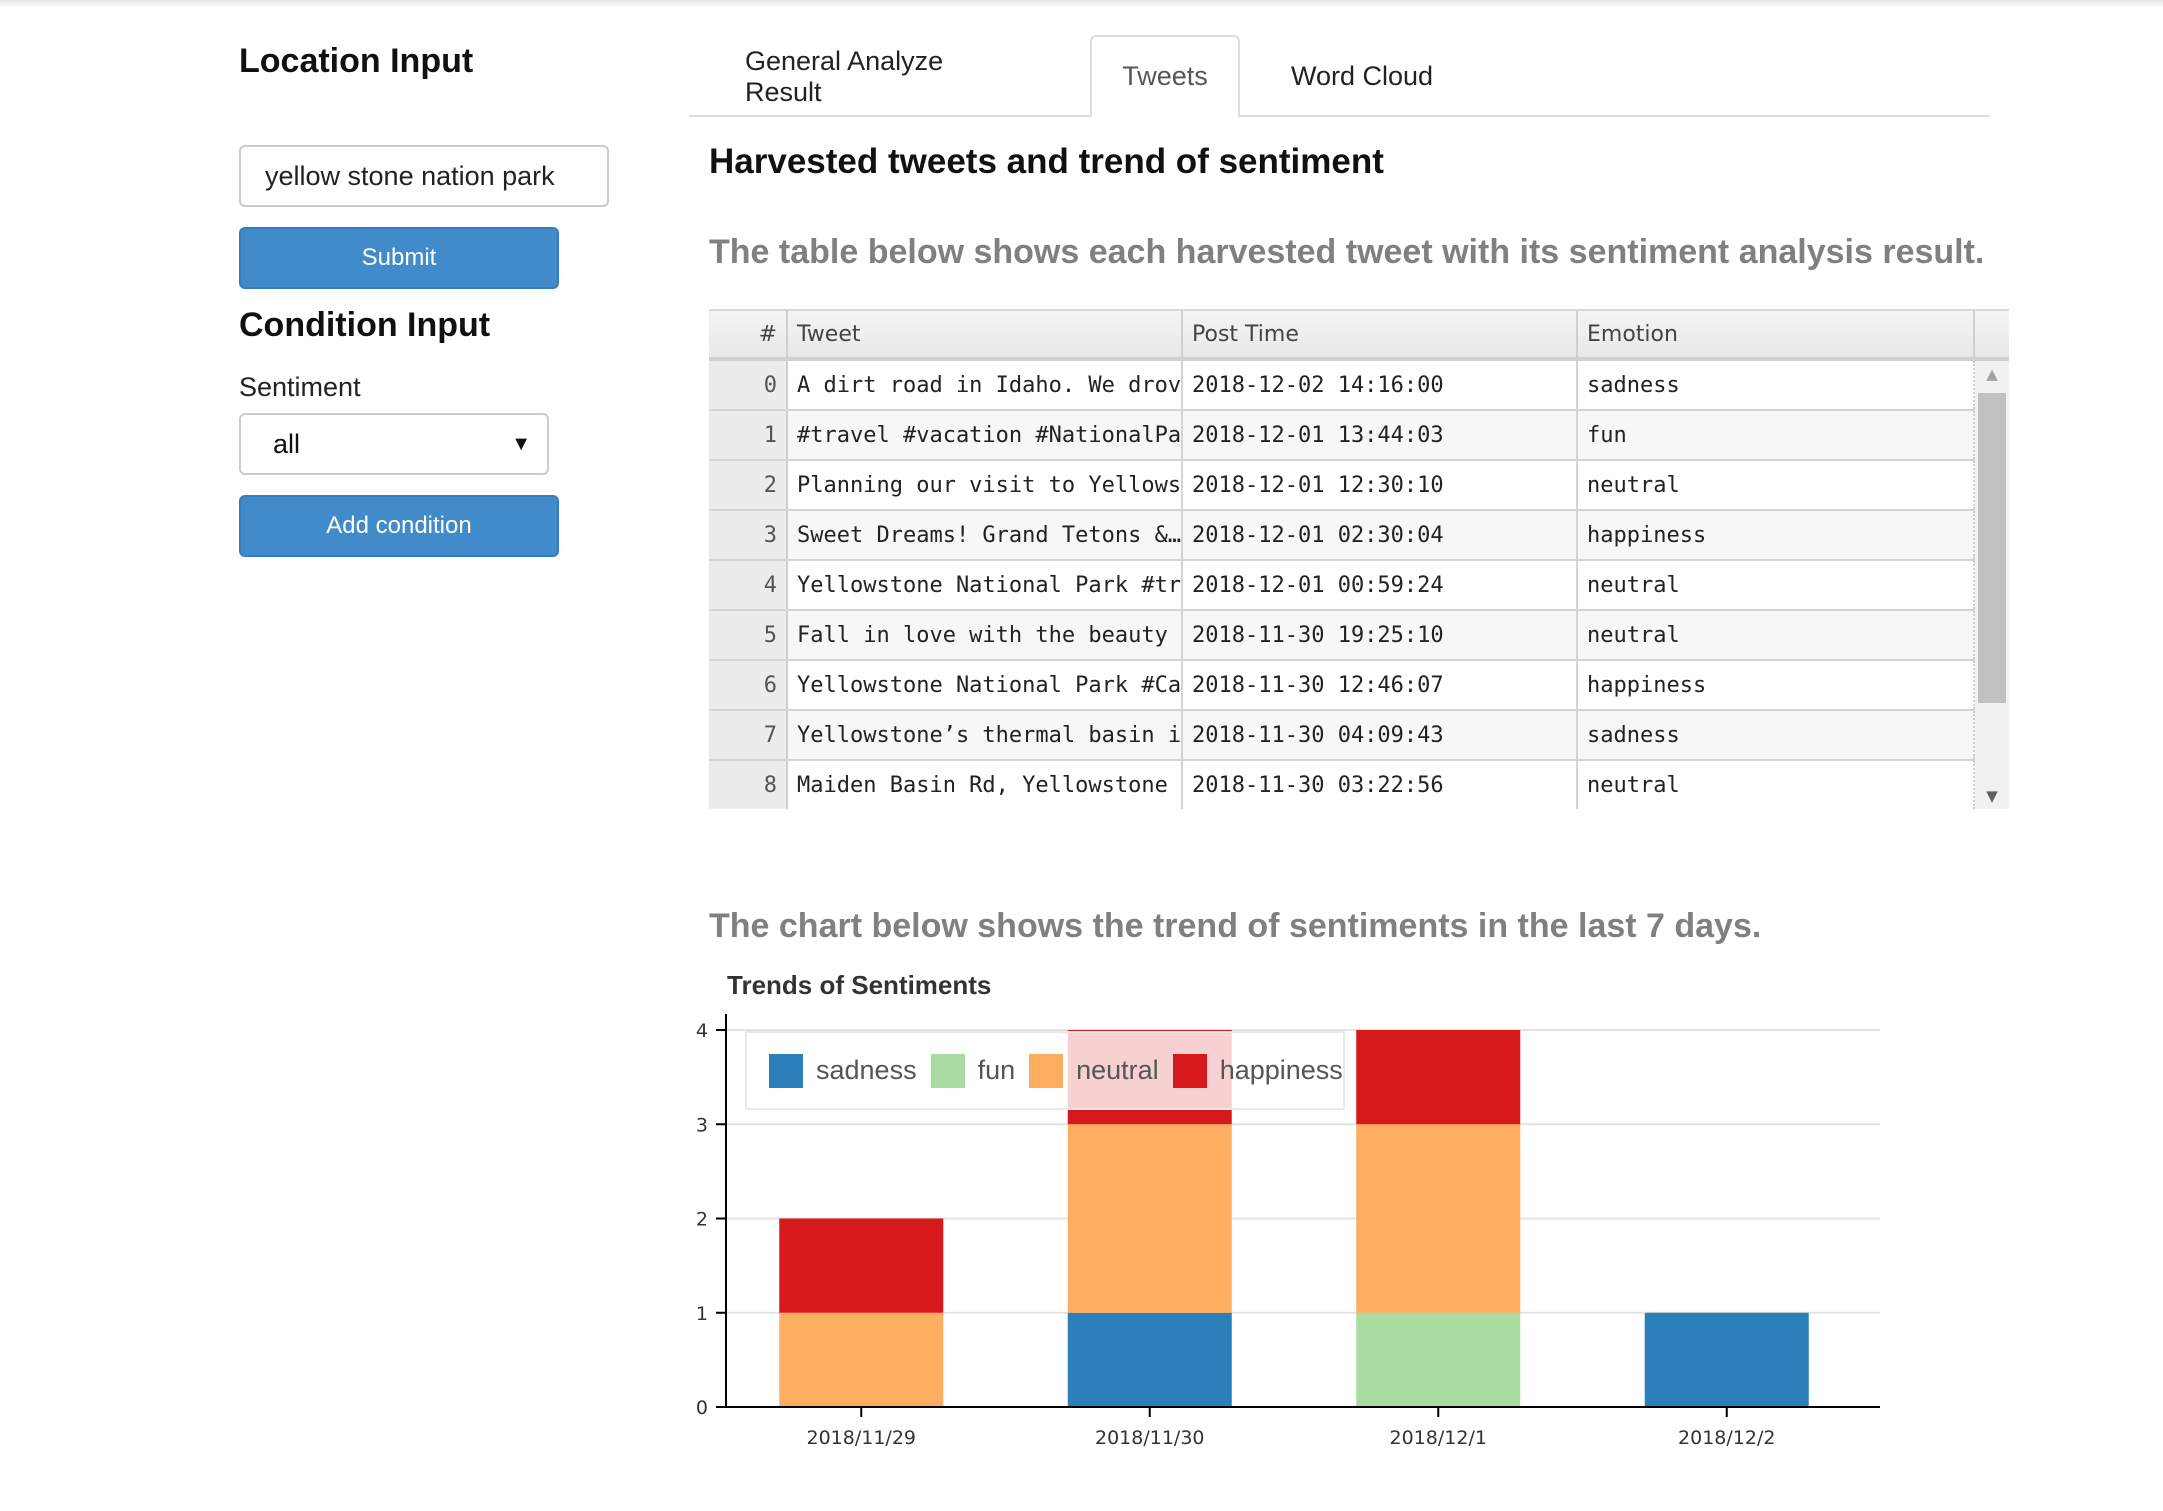 The height and width of the screenshot is (1511, 2163). I want to click on condition-input-heading: Condition Input, so click(365, 325).